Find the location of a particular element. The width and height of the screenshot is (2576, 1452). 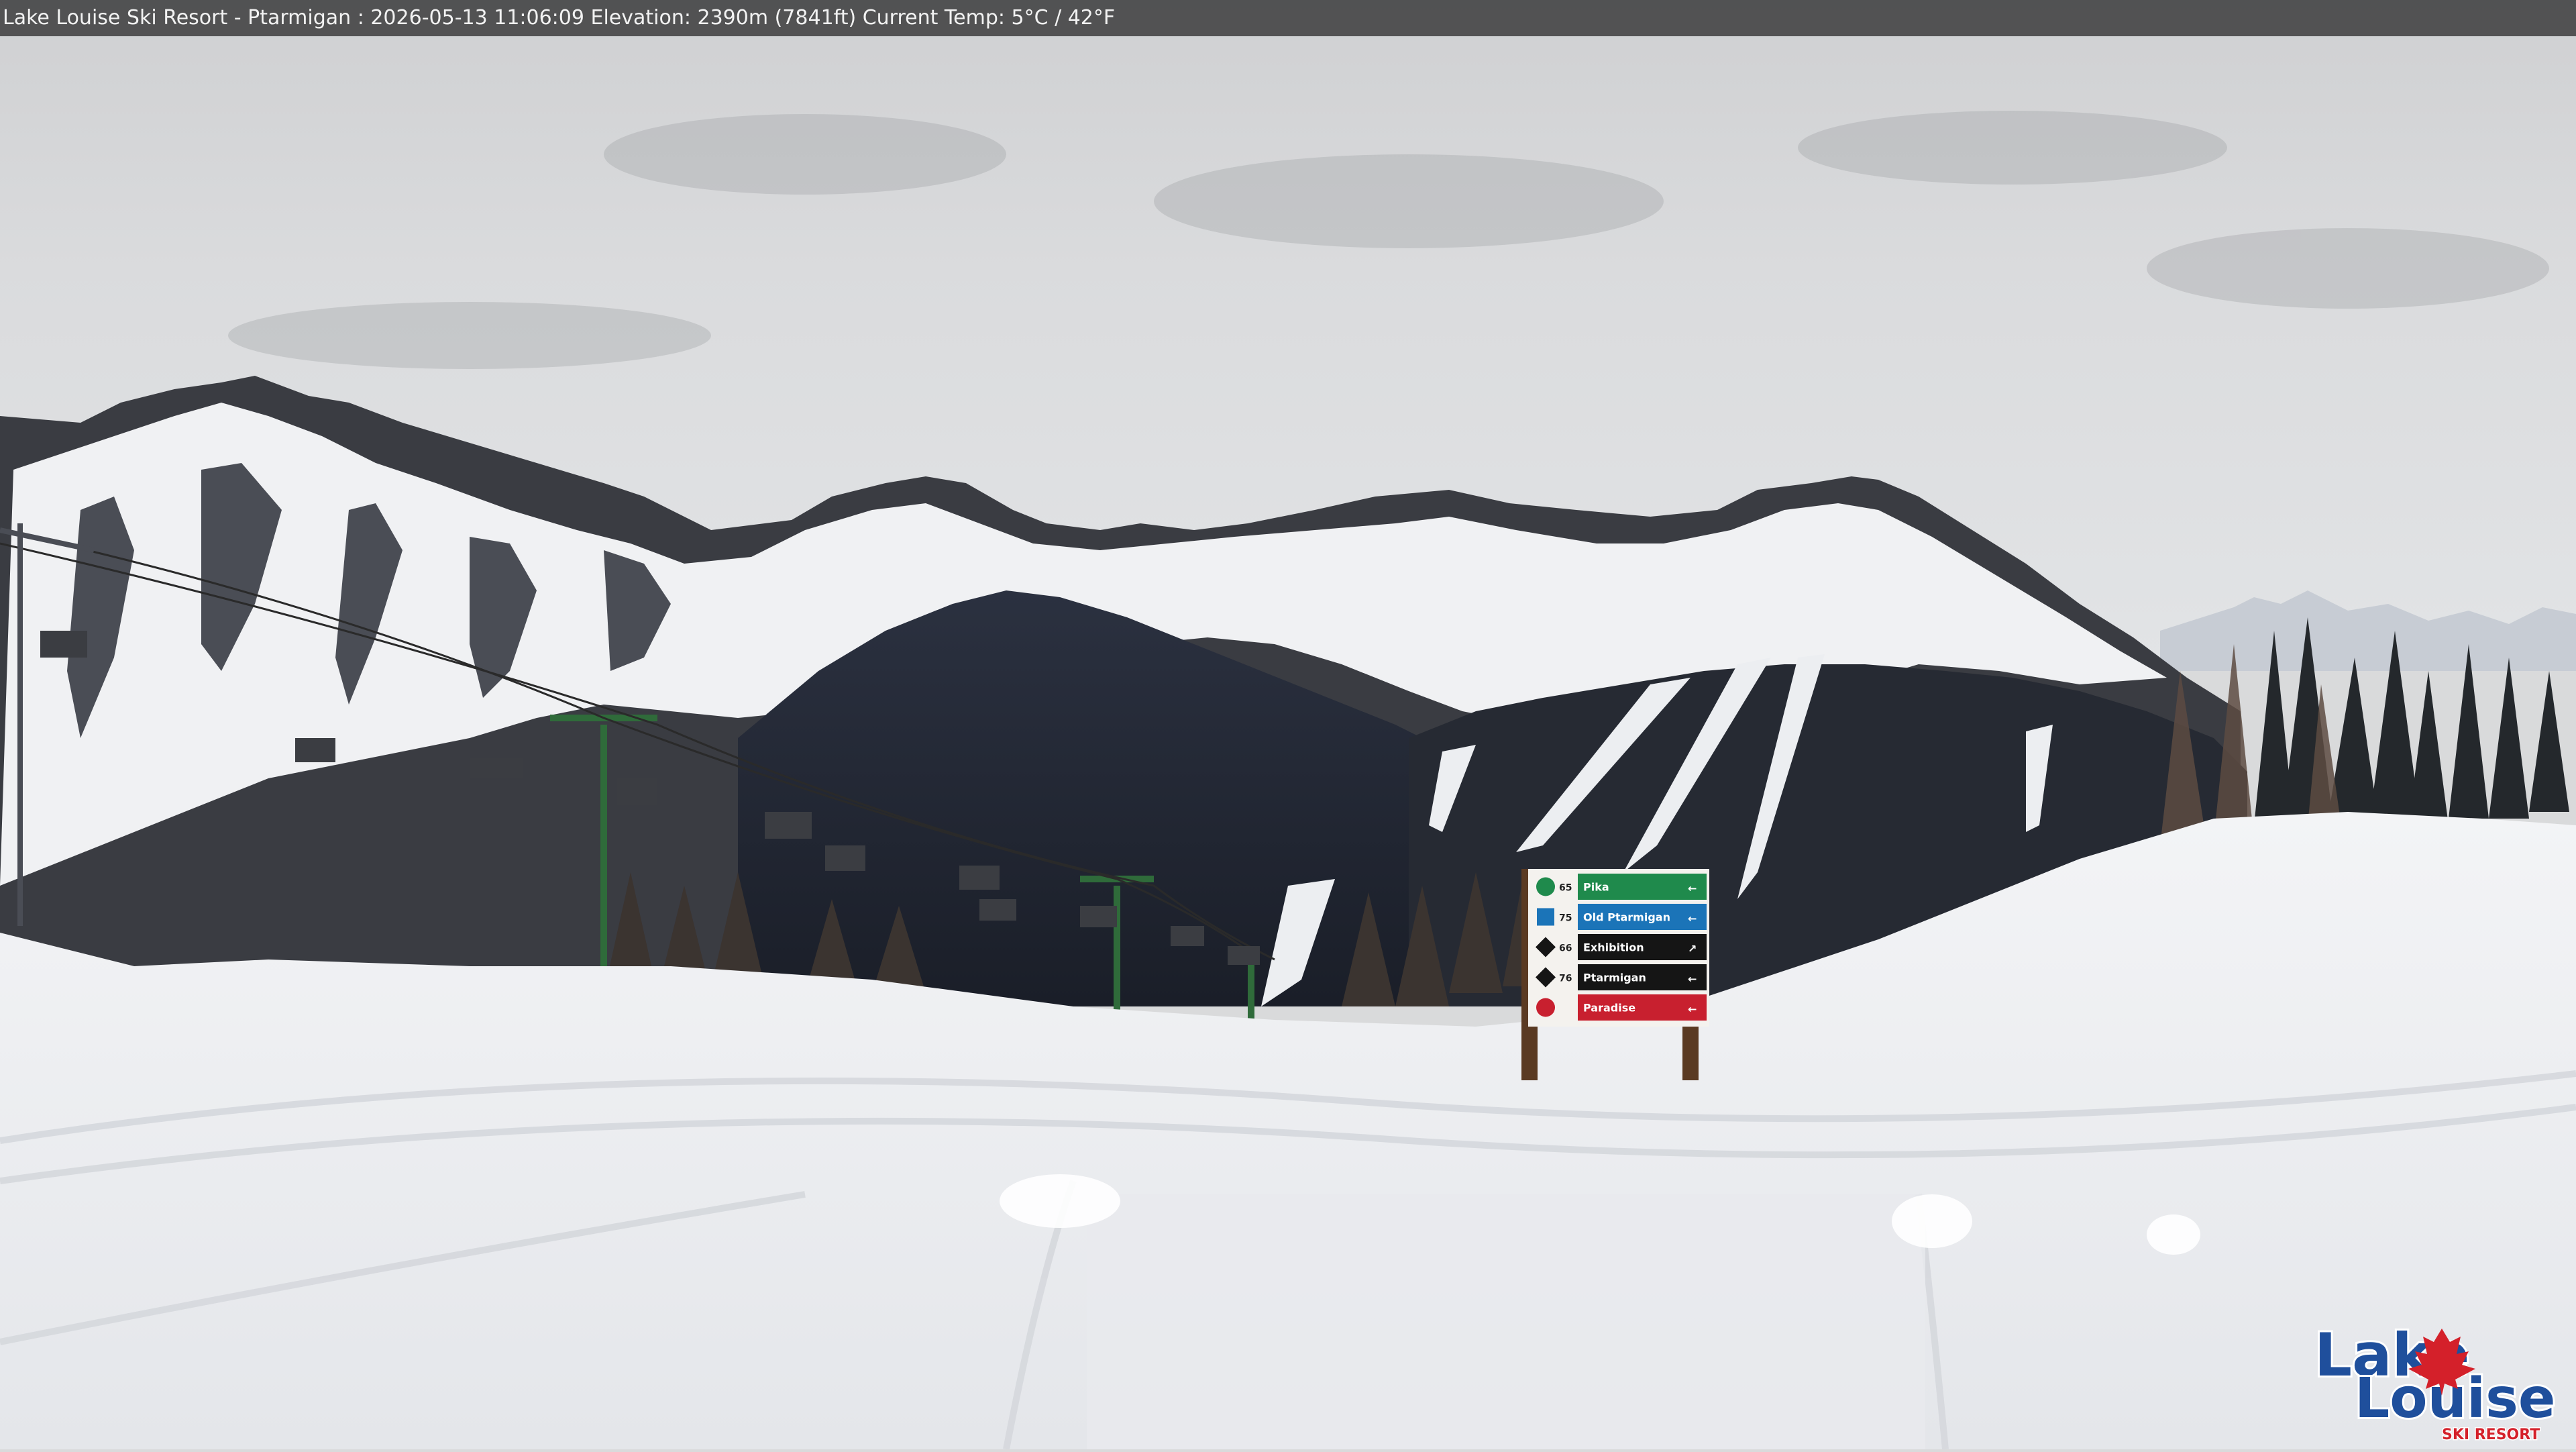

trail-name: Ptarmigan is located at coordinates (1614, 978).